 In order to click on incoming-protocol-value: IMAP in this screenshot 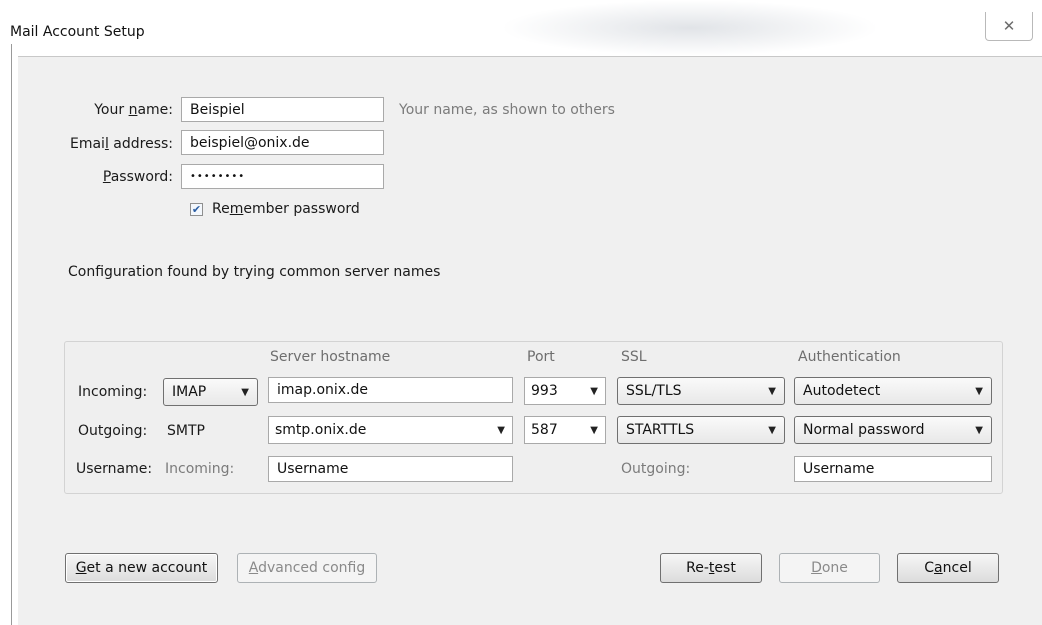, I will do `click(189, 392)`.